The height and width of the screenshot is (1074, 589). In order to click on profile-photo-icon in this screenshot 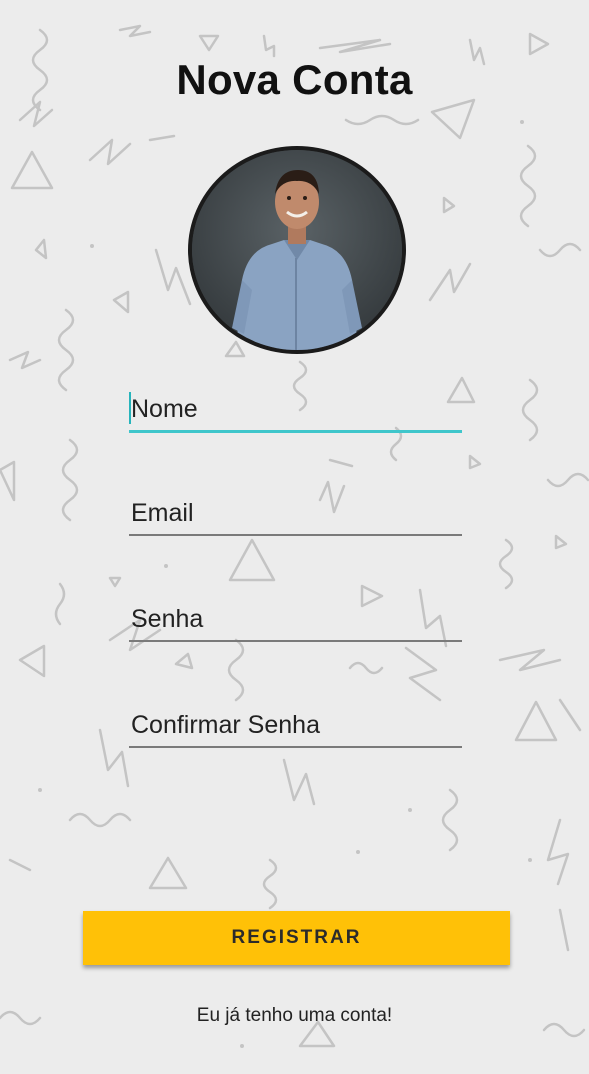, I will do `click(297, 250)`.